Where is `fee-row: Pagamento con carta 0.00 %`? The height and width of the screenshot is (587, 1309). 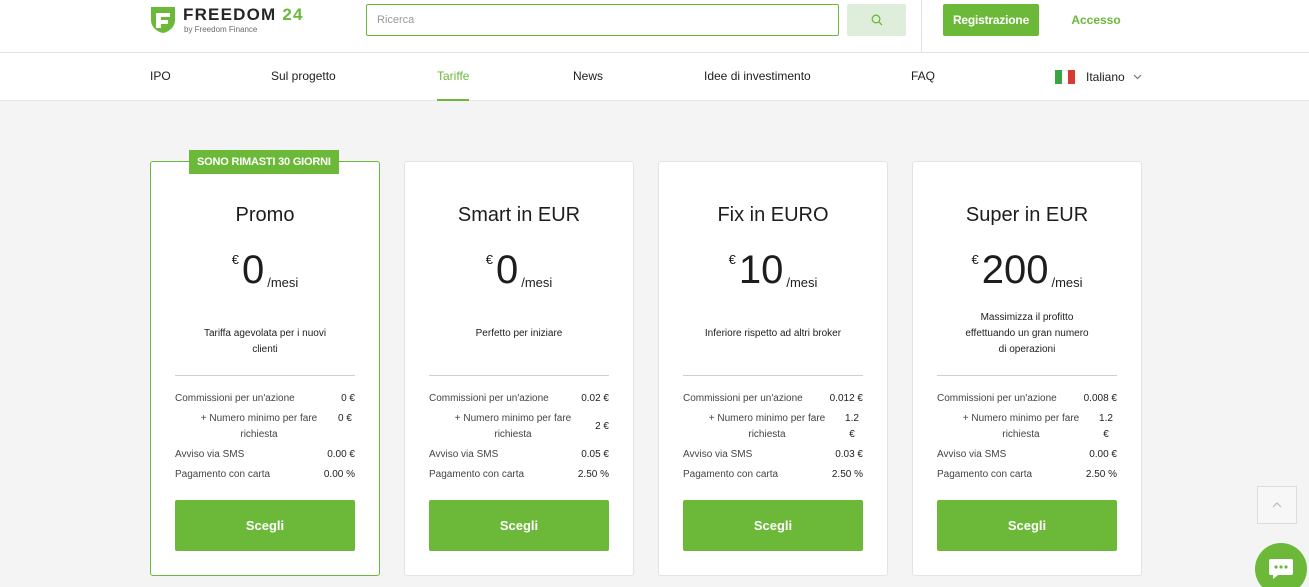 fee-row: Pagamento con carta 0.00 % is located at coordinates (265, 475).